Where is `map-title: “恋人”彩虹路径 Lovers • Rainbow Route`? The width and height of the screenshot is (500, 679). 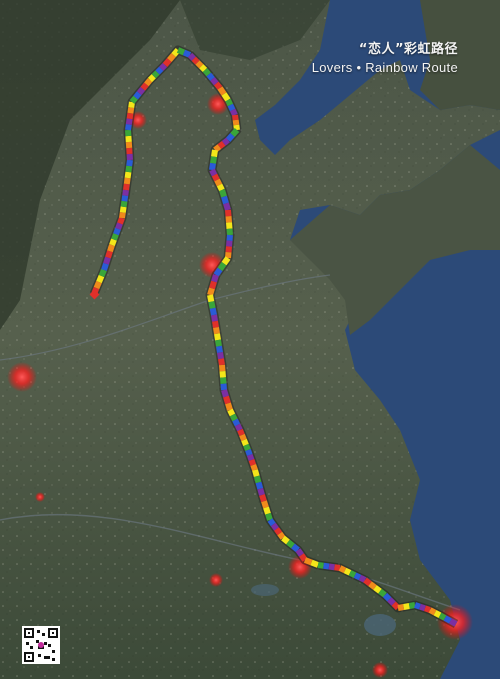 map-title: “恋人”彩虹路径 Lovers • Rainbow Route is located at coordinates (385, 56).